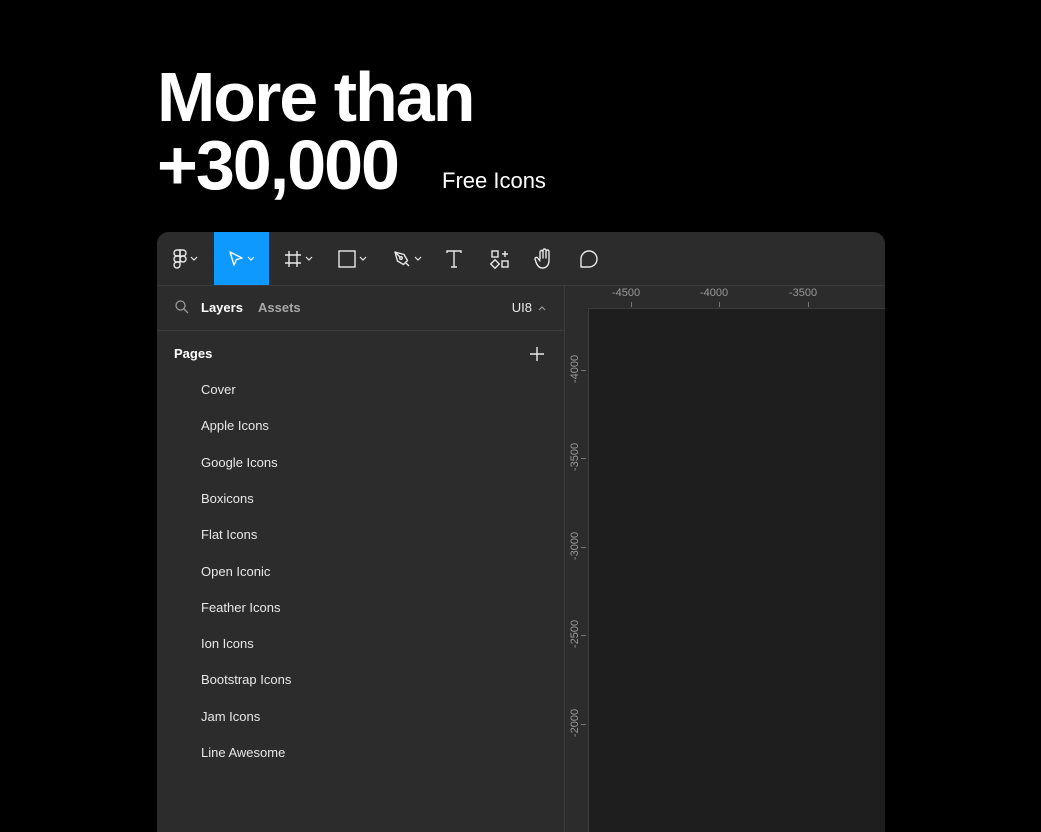  I want to click on page-list-item: Bootstrap Icons, so click(246, 679).